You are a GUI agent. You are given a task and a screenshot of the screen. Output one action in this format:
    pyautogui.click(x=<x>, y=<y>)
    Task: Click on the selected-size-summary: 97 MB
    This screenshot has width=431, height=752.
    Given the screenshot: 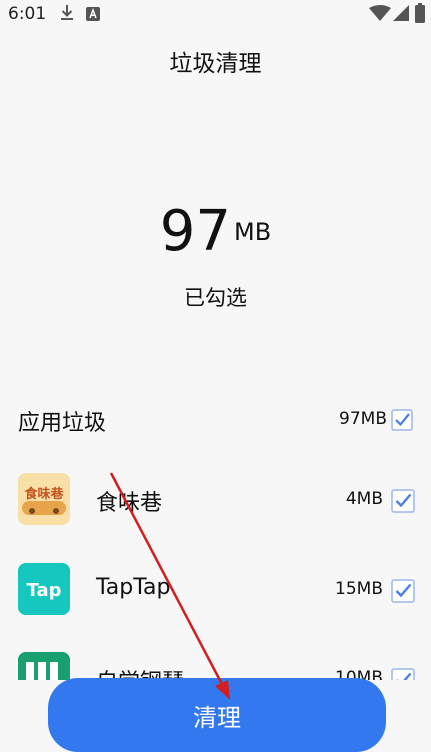 What is the action you would take?
    pyautogui.click(x=215, y=232)
    